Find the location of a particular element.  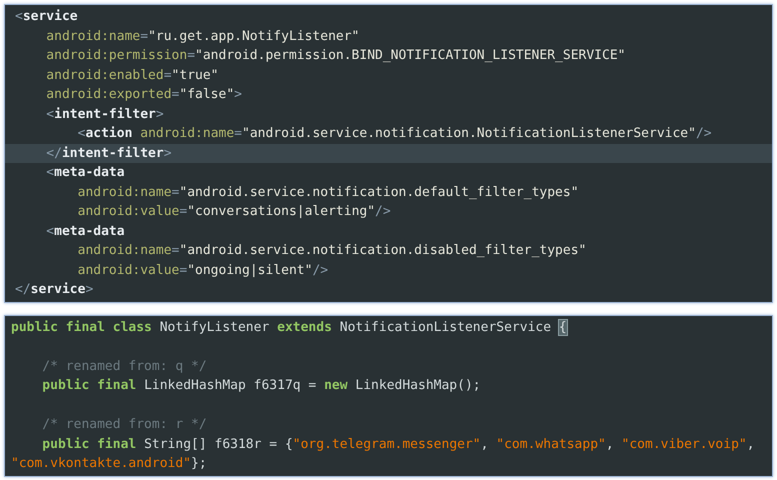

code-line: android:value="conversations|alerting"/> is located at coordinates (234, 212).